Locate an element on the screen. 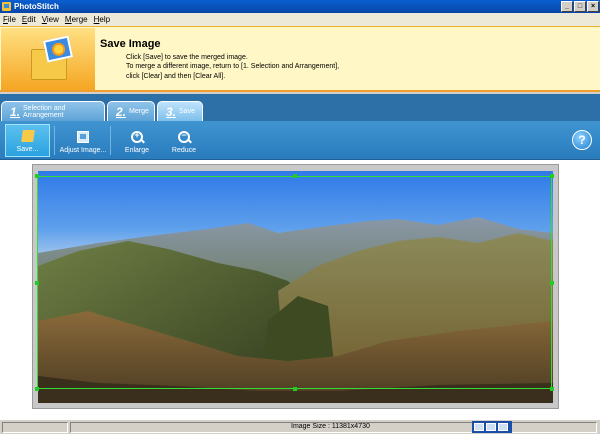  view-mode-2-button is located at coordinates (491, 427).